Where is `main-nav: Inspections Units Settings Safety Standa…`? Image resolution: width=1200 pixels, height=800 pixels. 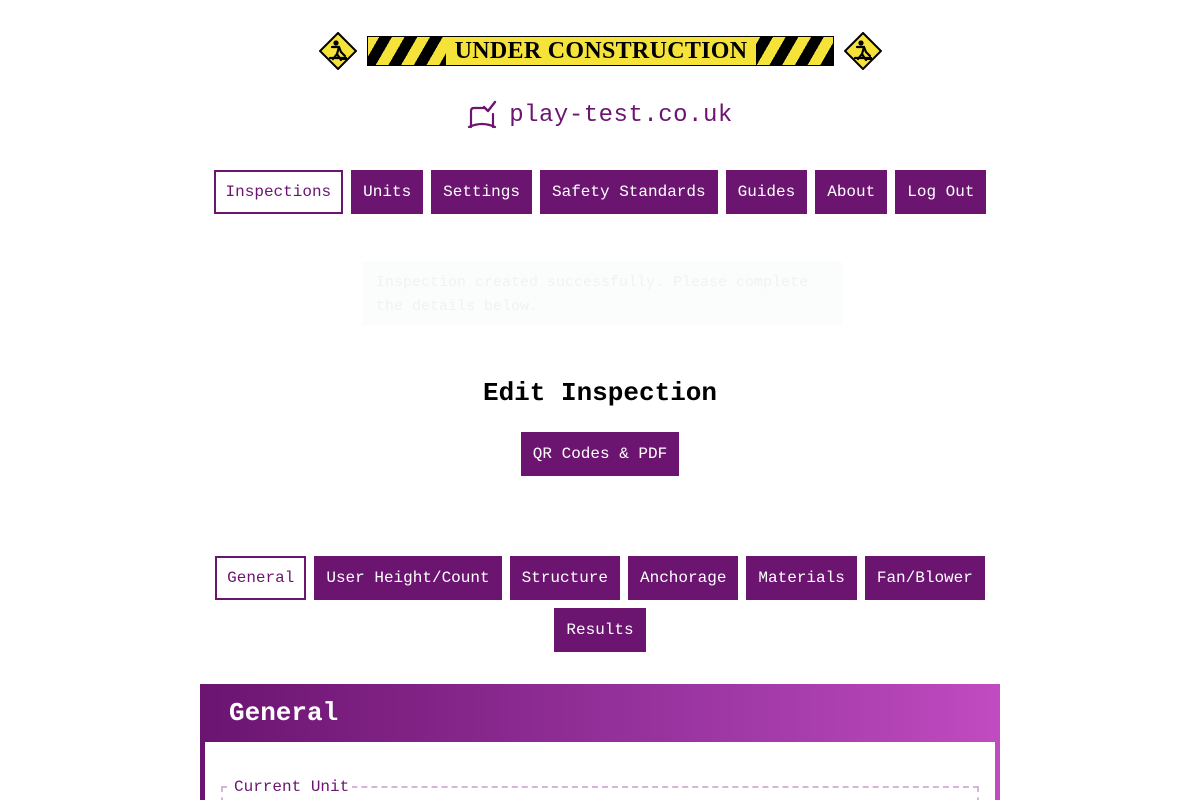 main-nav: Inspections Units Settings Safety Standa… is located at coordinates (600, 192).